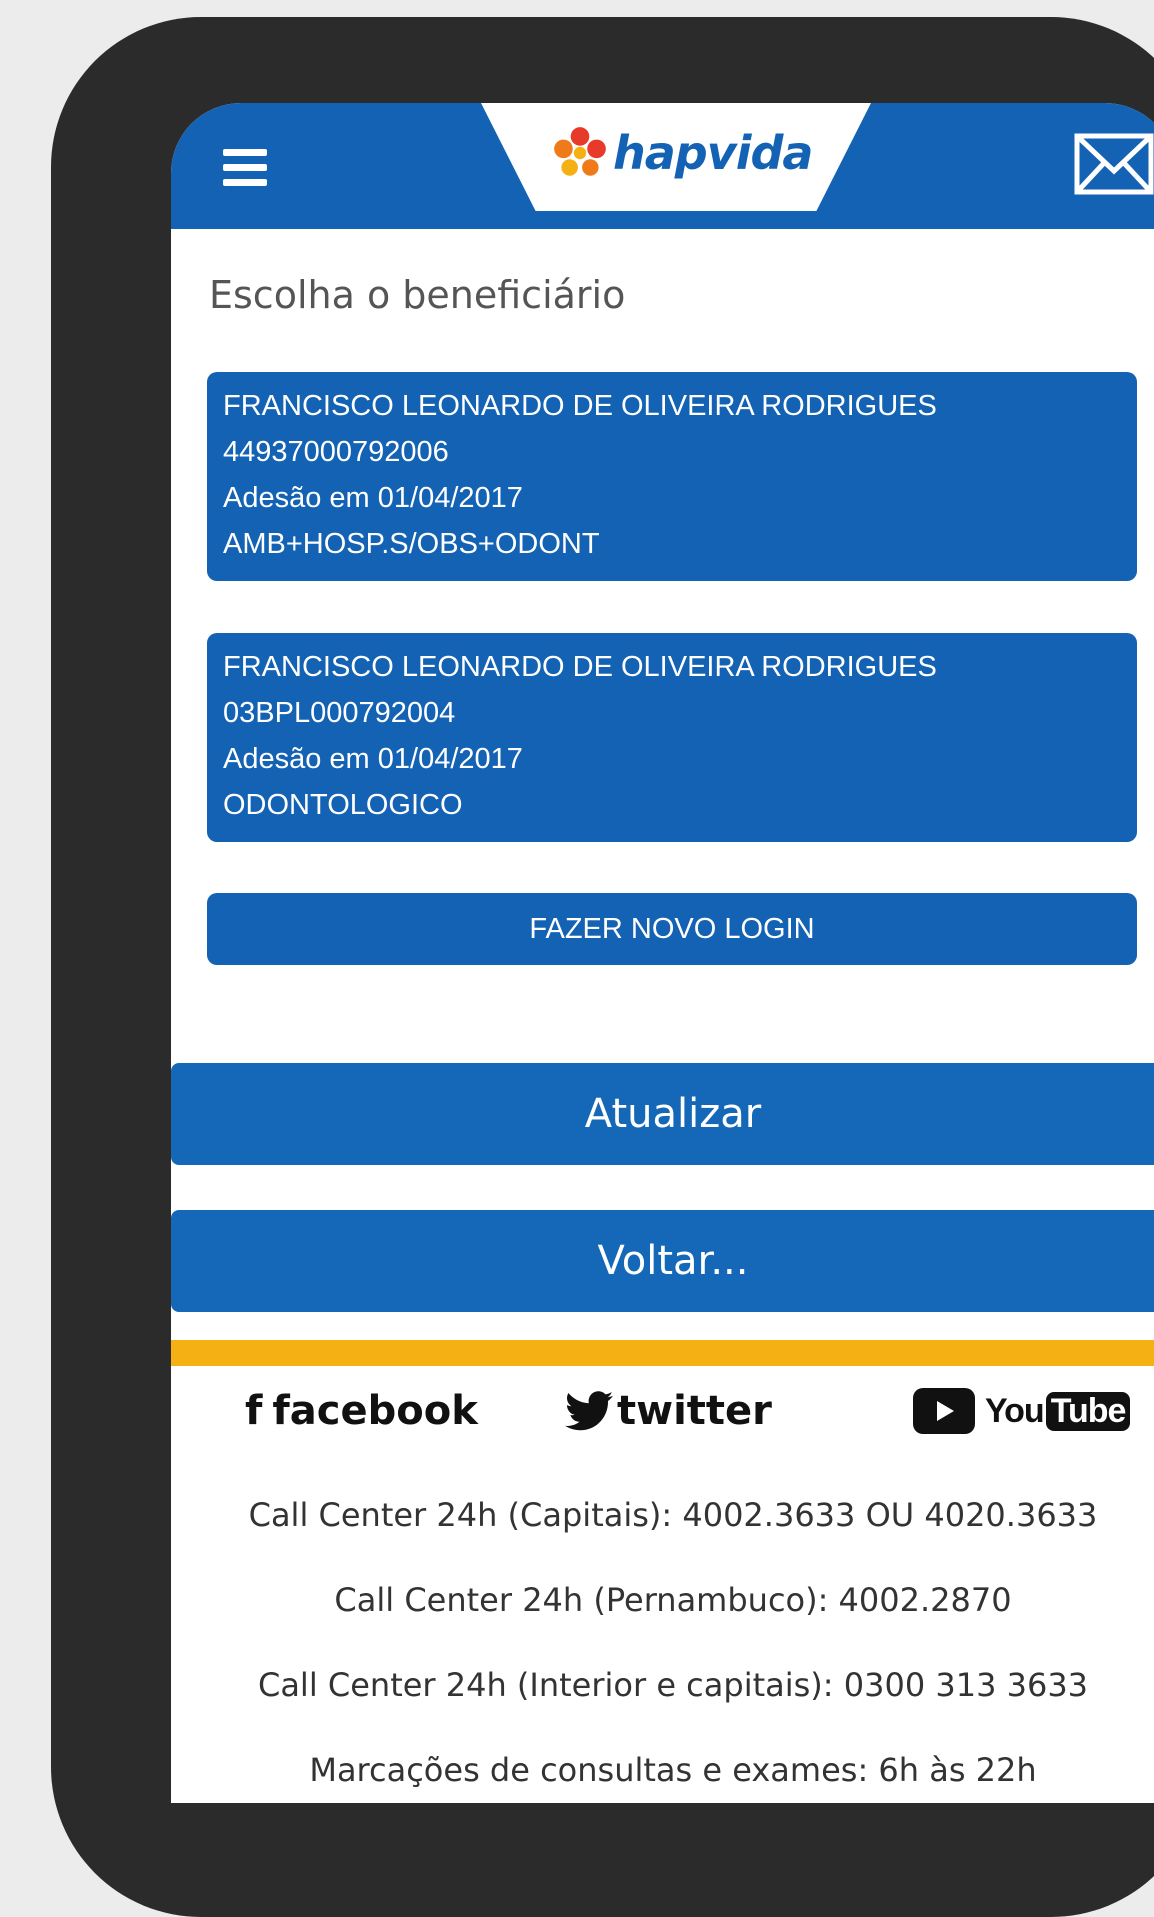  What do you see at coordinates (336, 452) in the screenshot?
I see `beneficiary-card-number: 44937000792006` at bounding box center [336, 452].